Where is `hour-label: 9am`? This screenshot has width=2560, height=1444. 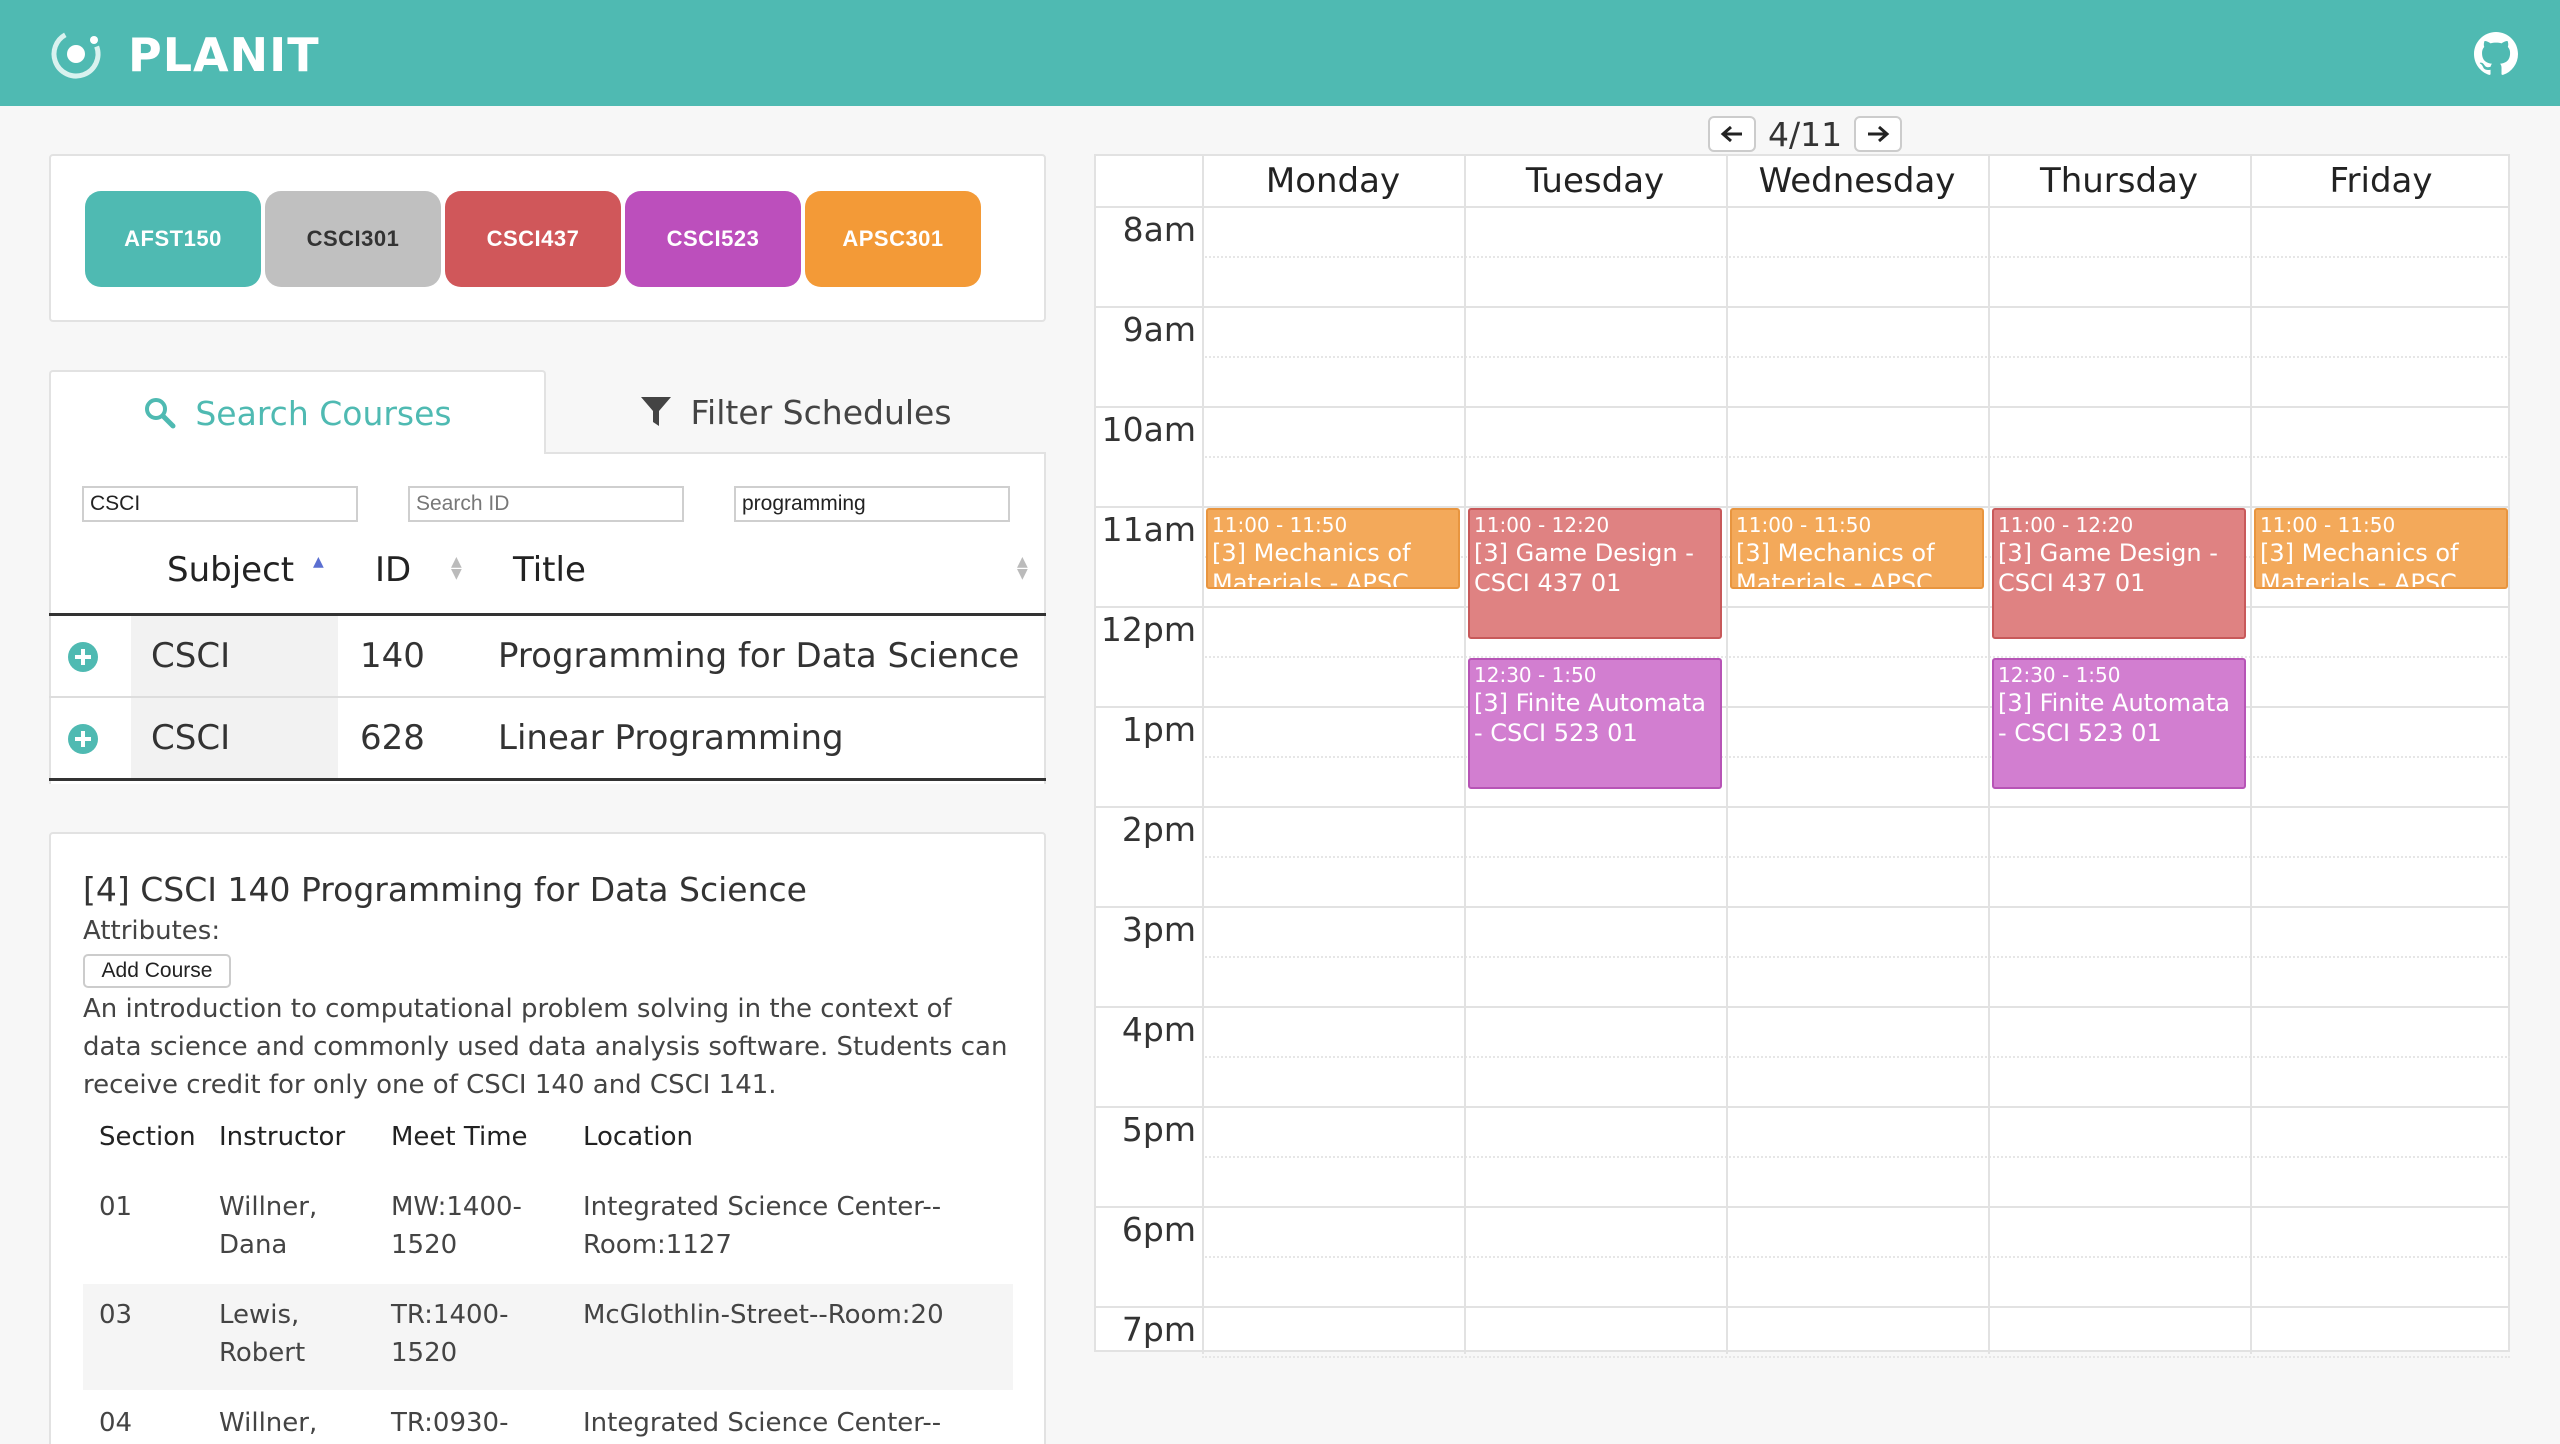
hour-label: 9am is located at coordinates (1159, 329).